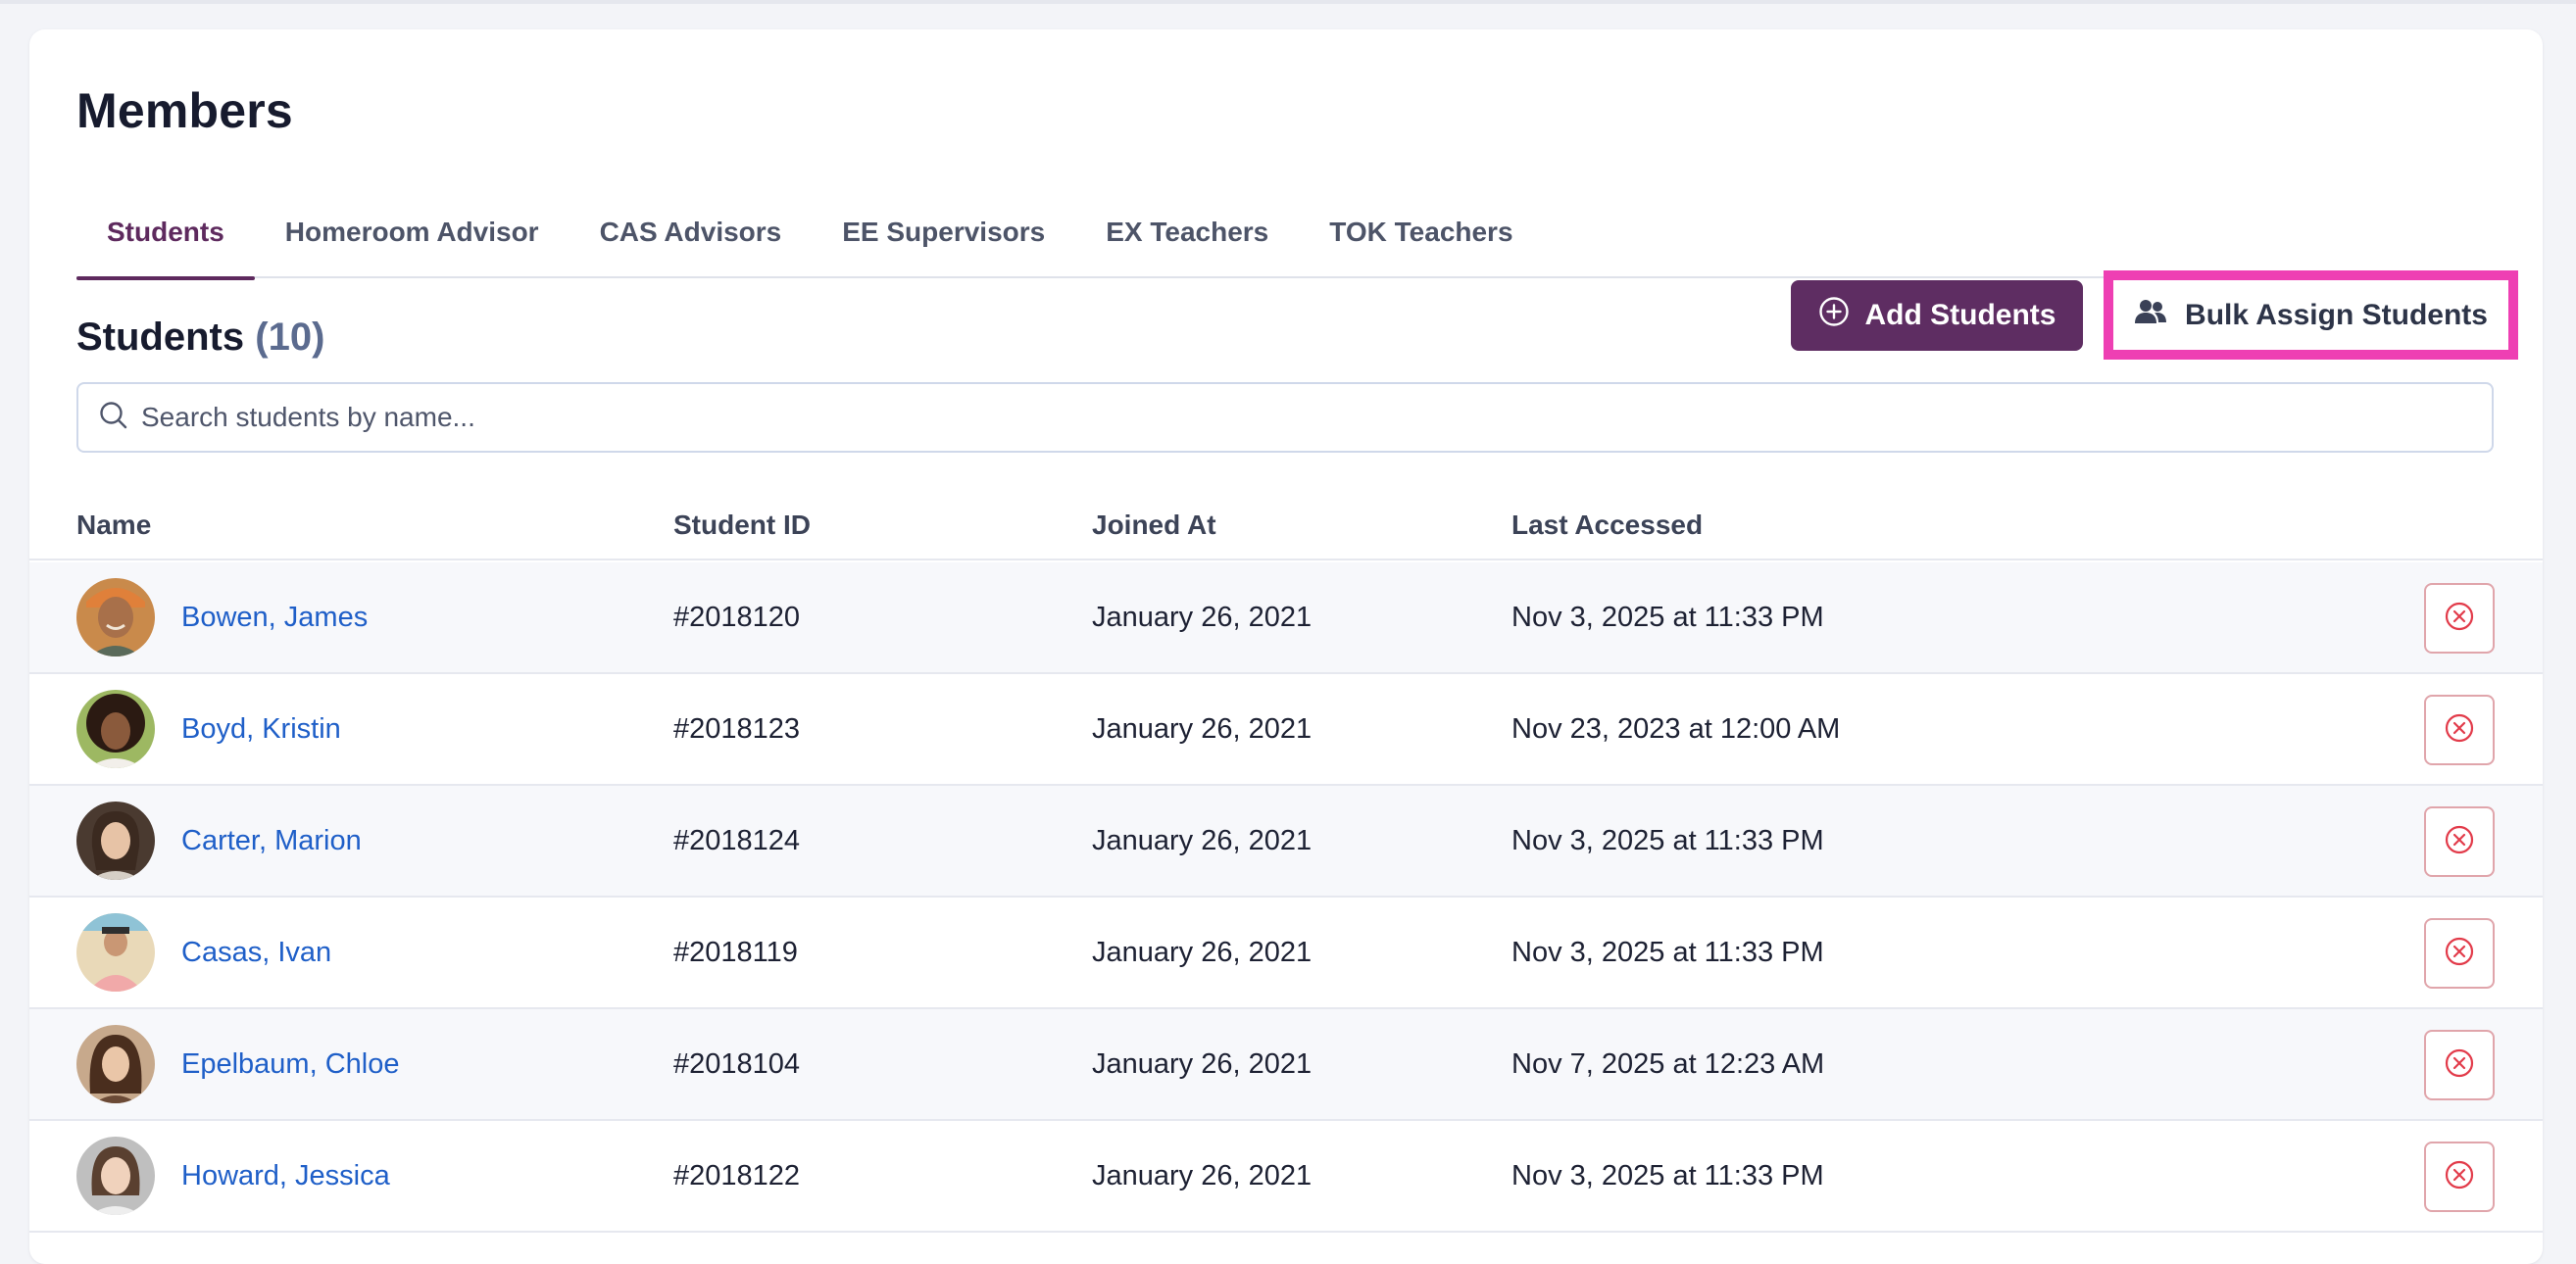 This screenshot has width=2576, height=1264. Describe the element at coordinates (1288, 2) in the screenshot. I see `top-band` at that location.